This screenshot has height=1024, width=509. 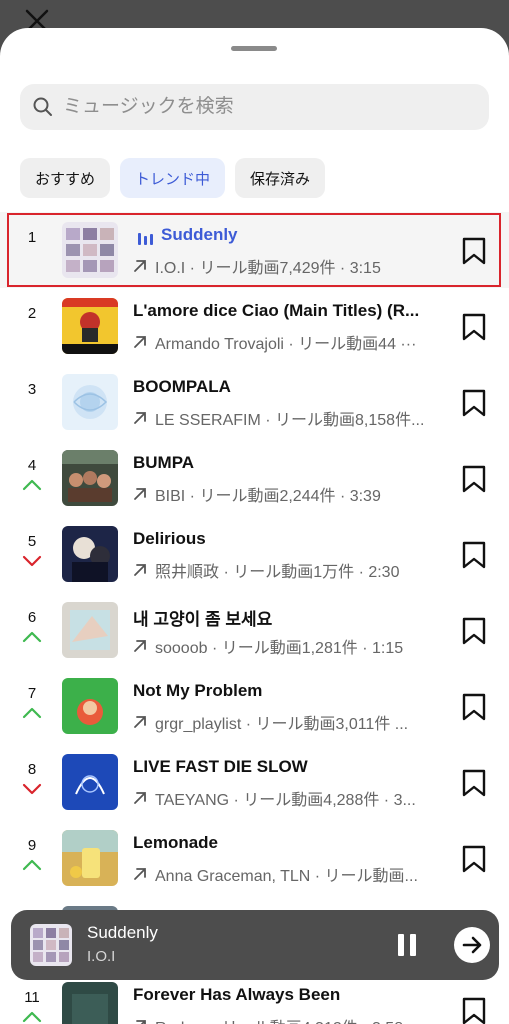 I want to click on track-subtitle: I.O.I · リール動画7,429件 · 3:15, so click(x=288, y=266).